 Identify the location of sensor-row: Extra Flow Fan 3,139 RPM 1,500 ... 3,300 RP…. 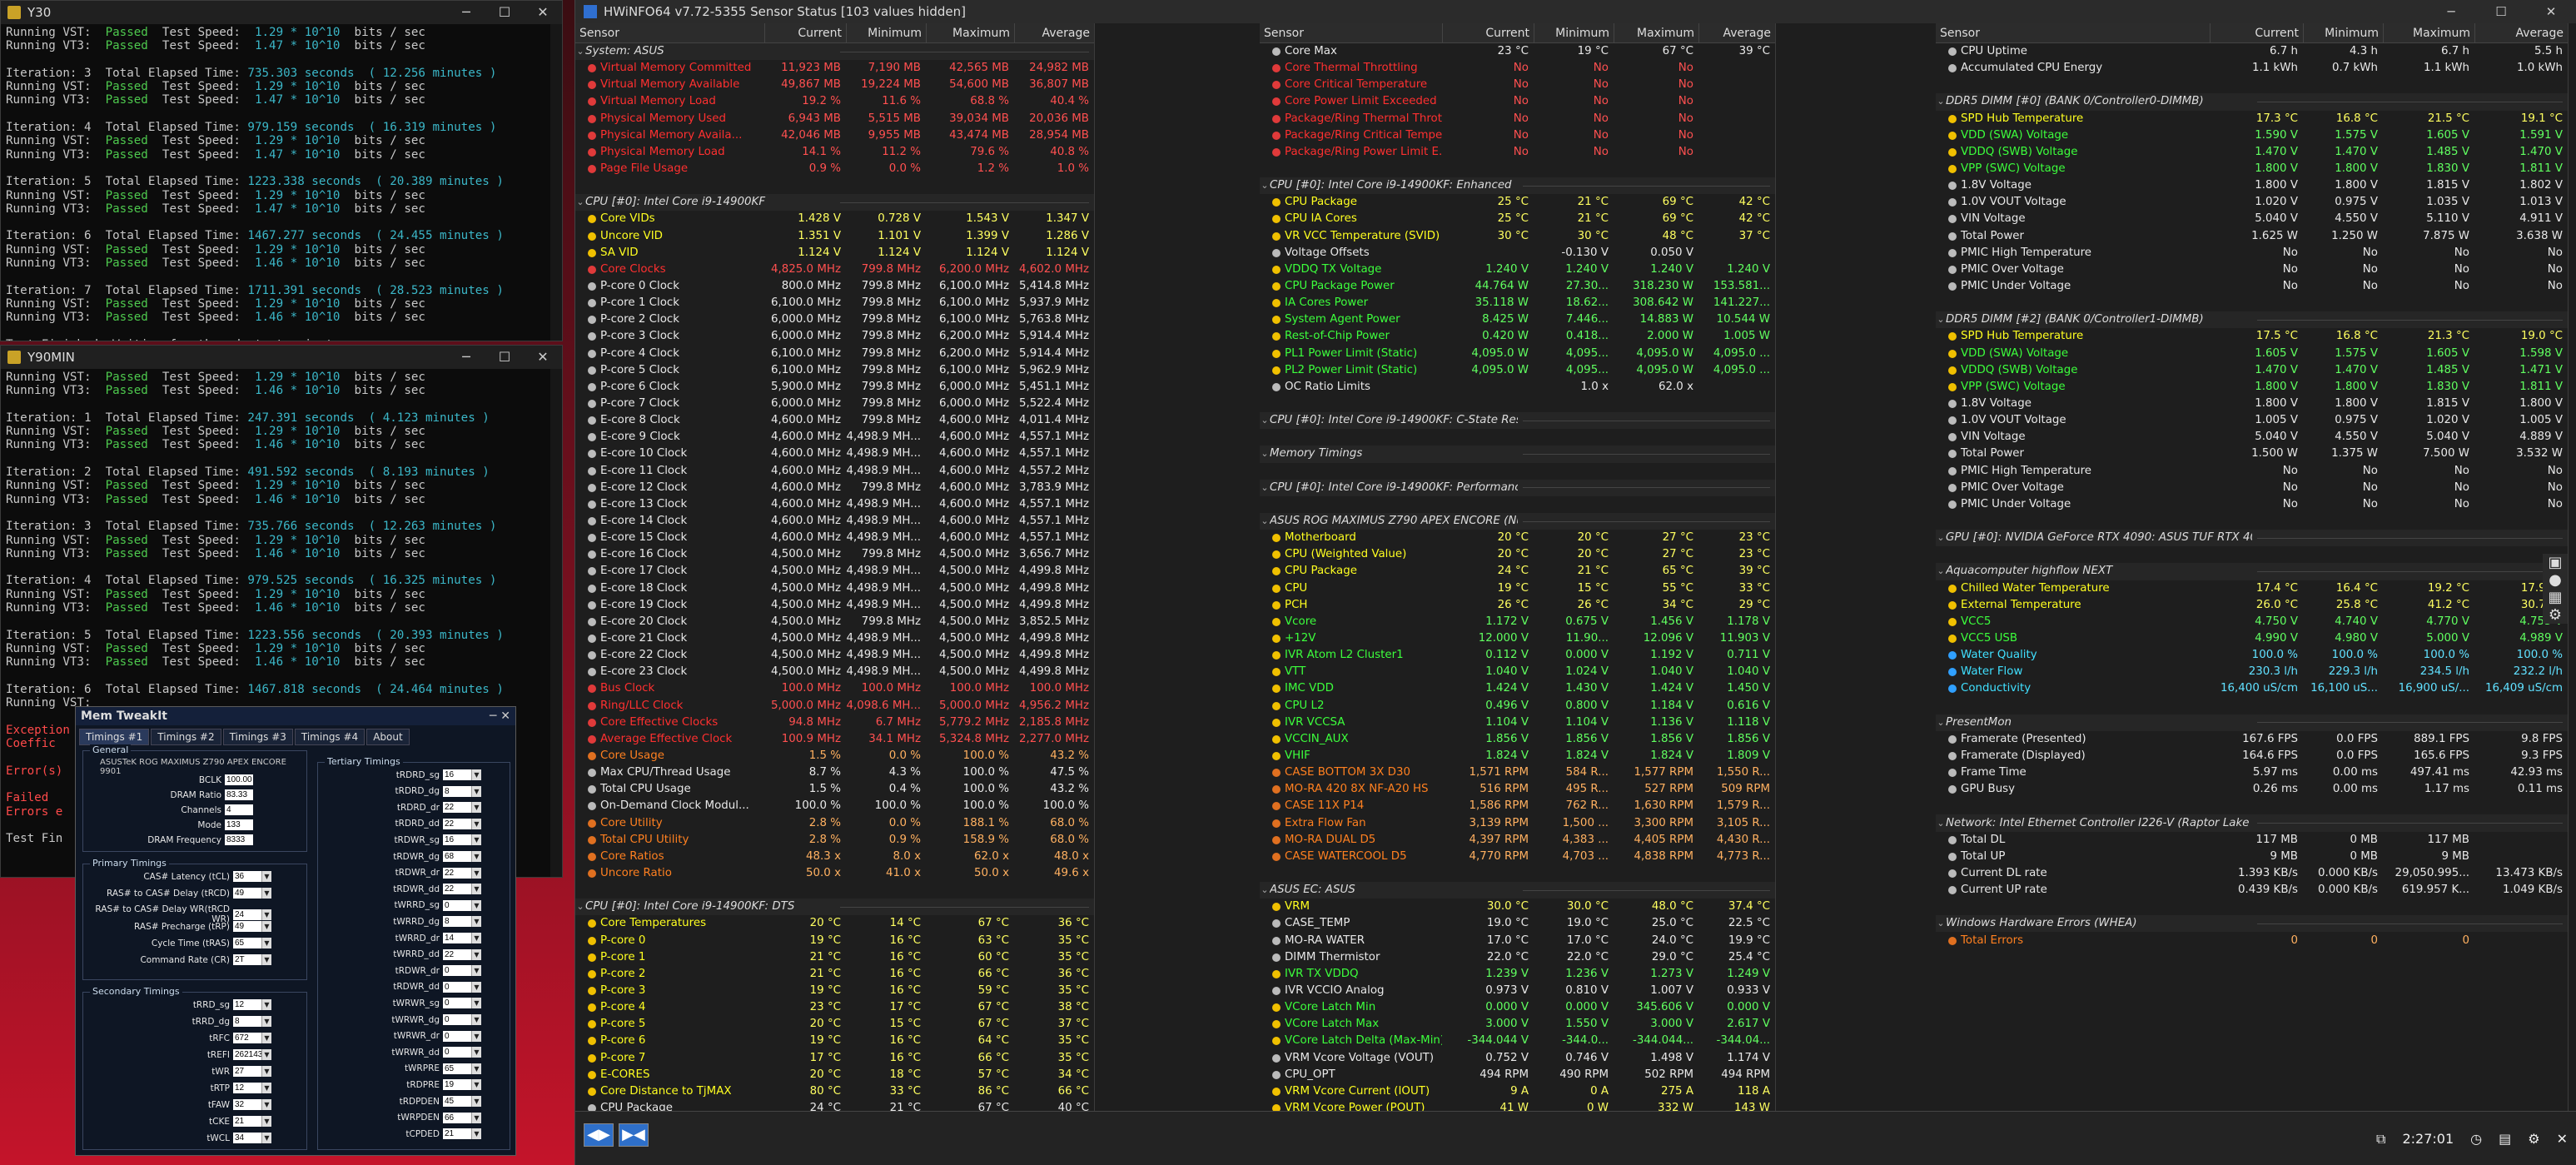
(1517, 822).